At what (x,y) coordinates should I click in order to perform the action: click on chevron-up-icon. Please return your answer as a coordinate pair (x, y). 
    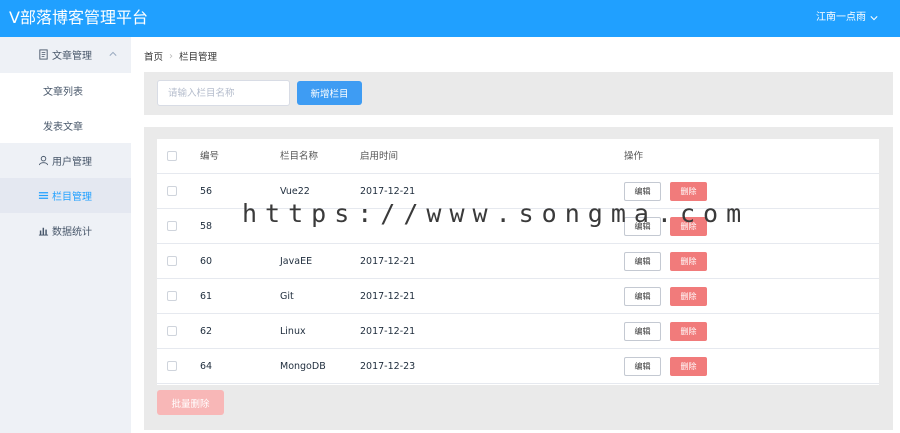
    Looking at the image, I should click on (113, 53).